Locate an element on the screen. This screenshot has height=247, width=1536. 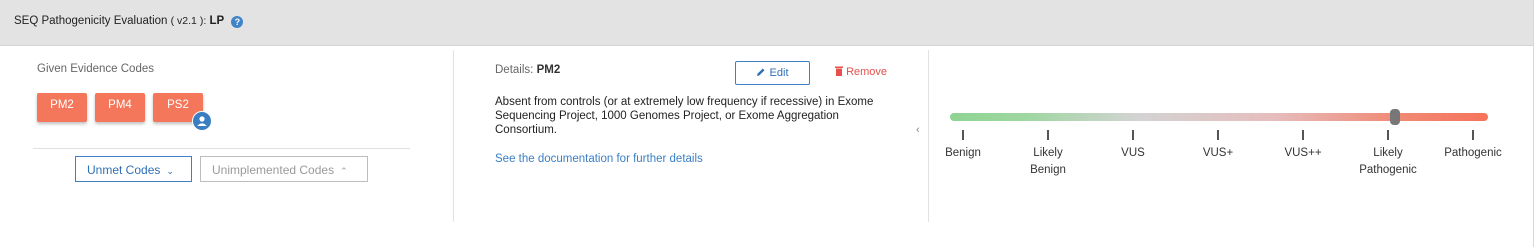
unimplemented-codes-label: Unimplemented Codes is located at coordinates (273, 170).